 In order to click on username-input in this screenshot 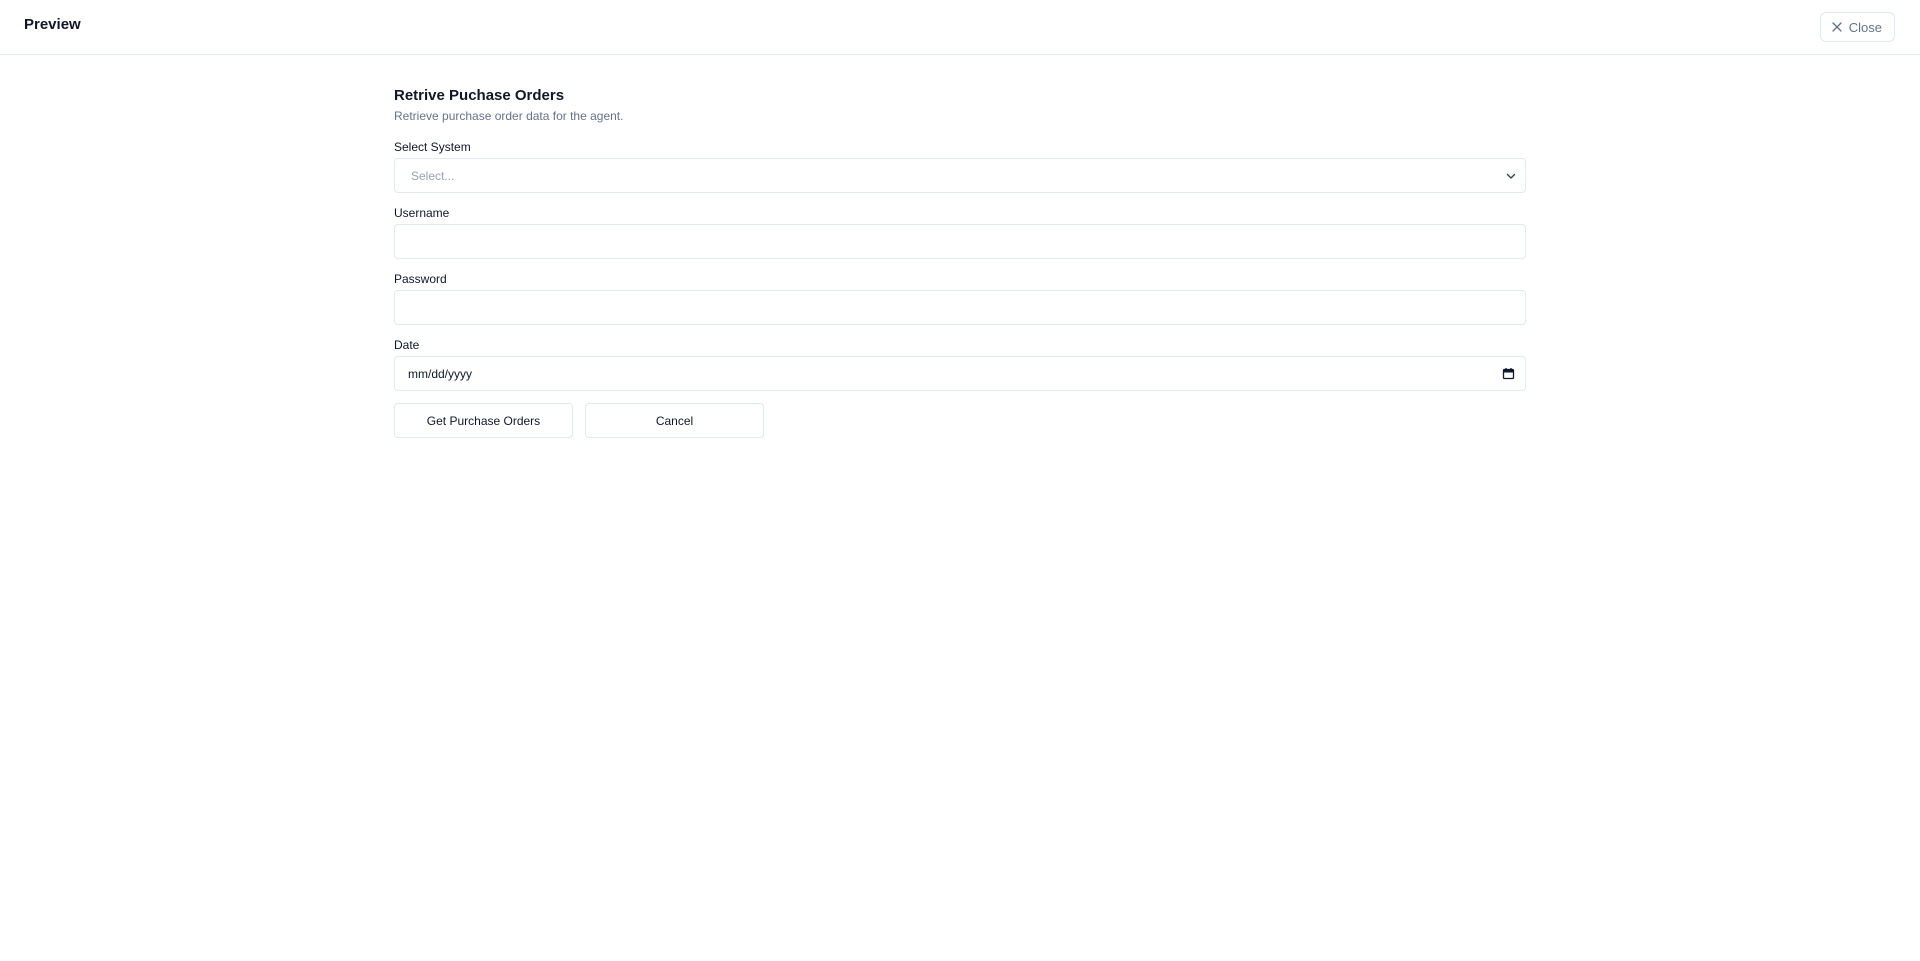, I will do `click(960, 241)`.